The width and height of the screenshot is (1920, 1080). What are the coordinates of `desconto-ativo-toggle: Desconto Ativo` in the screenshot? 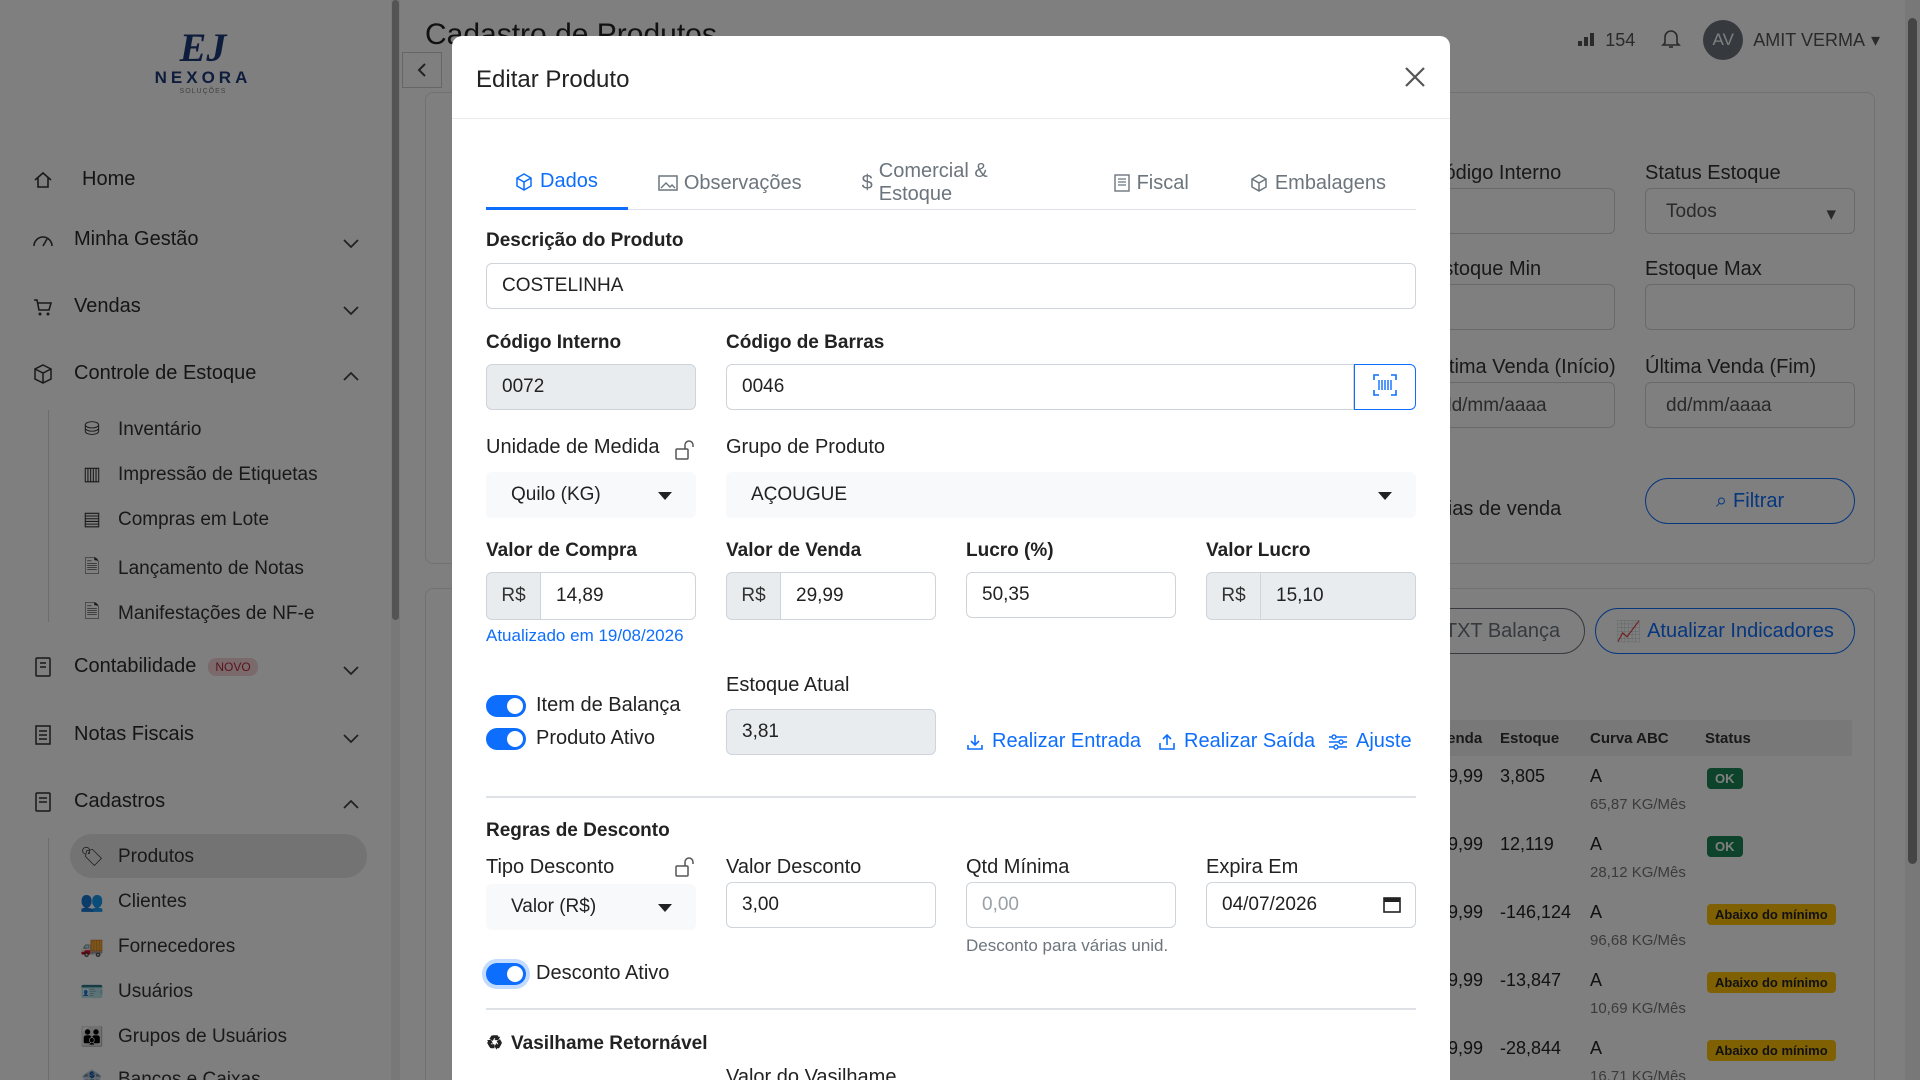 It's located at (577, 973).